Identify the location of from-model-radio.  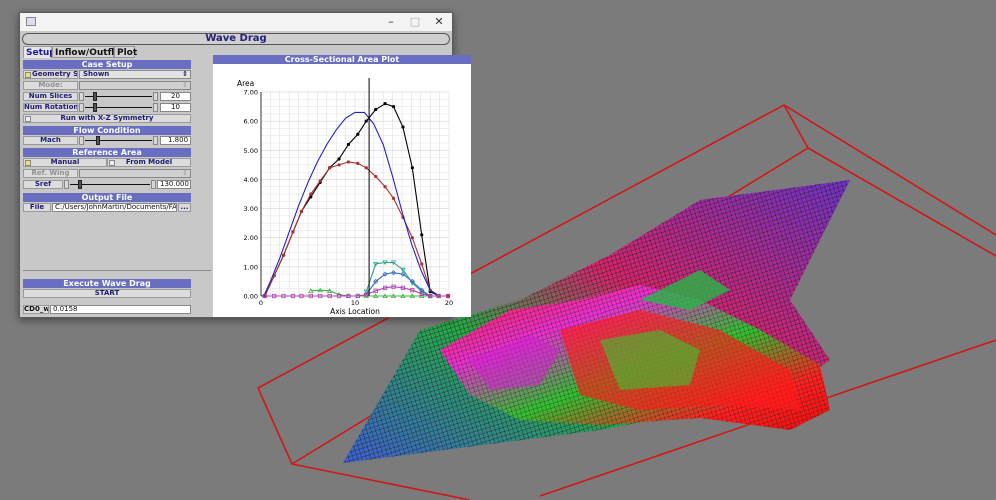
(112, 163).